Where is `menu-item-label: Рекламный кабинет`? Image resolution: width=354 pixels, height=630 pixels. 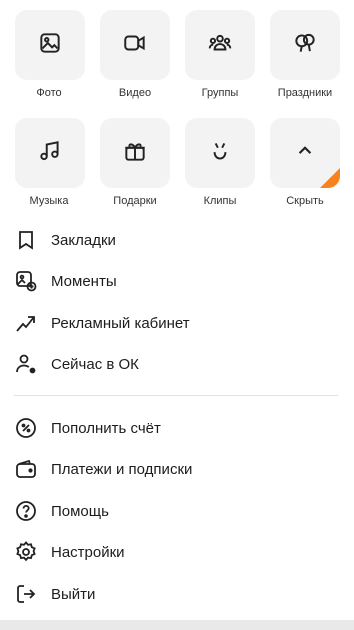 menu-item-label: Рекламный кабинет is located at coordinates (120, 323).